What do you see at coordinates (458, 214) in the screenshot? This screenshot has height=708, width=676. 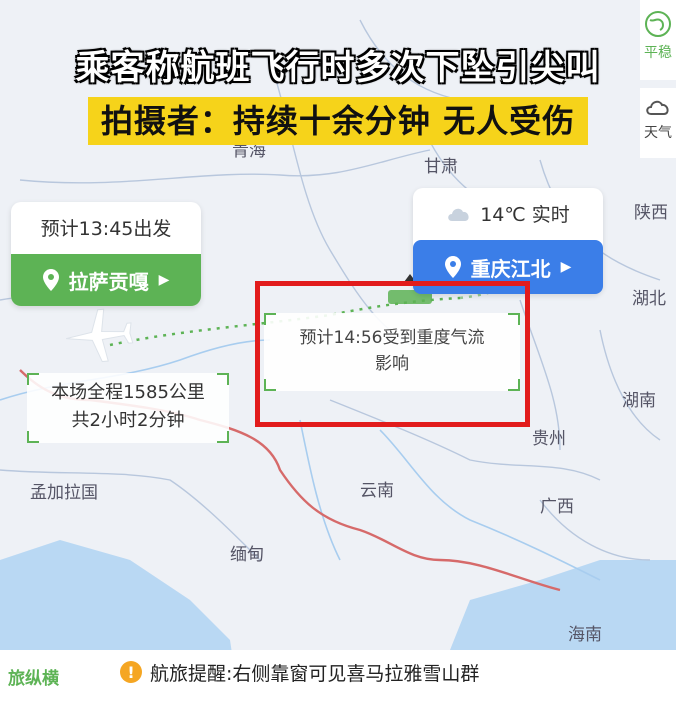 I see `cloud-weather-icon` at bounding box center [458, 214].